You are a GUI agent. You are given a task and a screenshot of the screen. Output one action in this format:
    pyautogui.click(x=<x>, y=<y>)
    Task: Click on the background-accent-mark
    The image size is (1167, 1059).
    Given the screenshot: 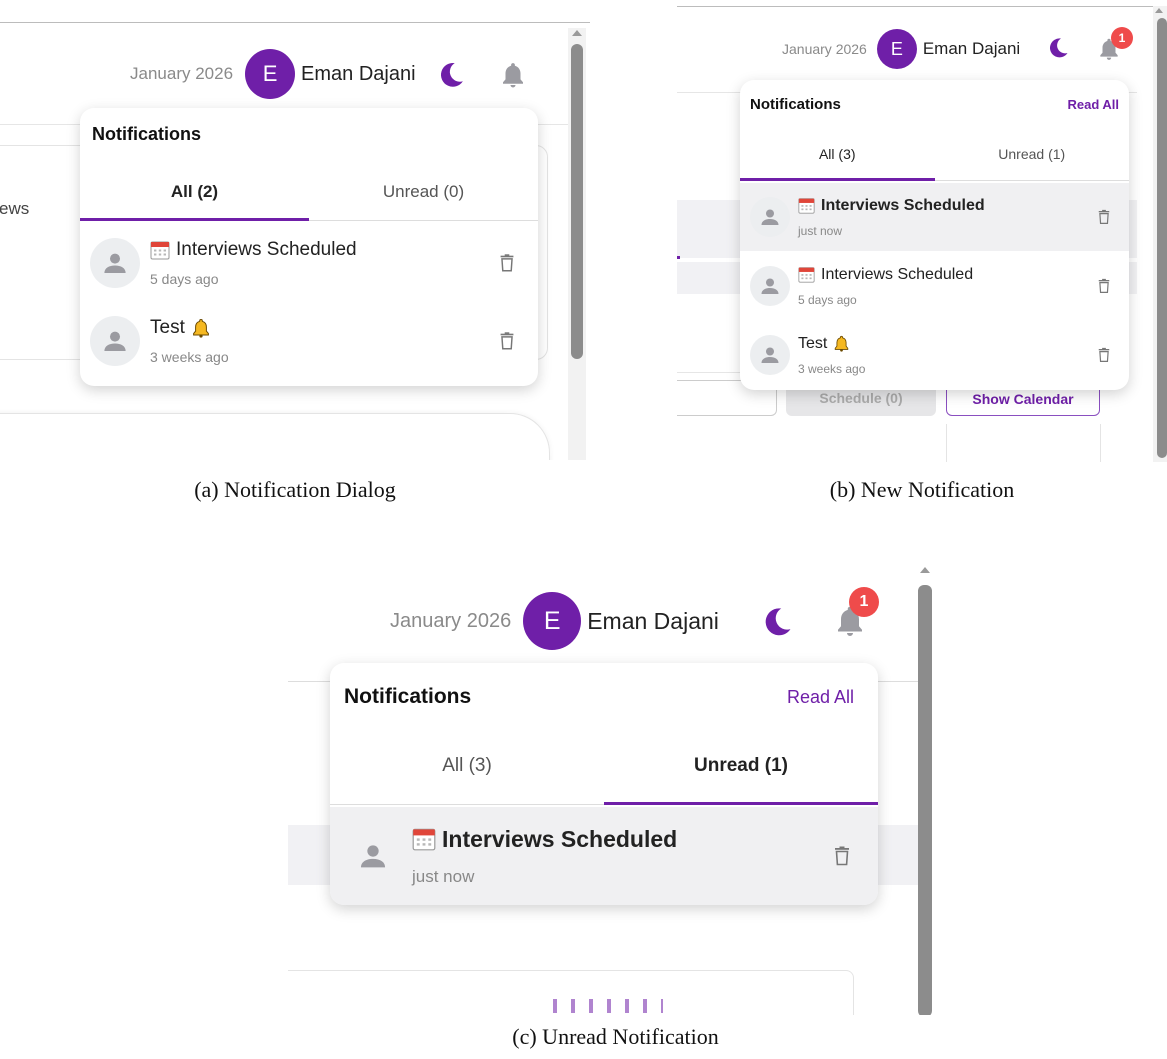 What is the action you would take?
    pyautogui.click(x=678, y=257)
    